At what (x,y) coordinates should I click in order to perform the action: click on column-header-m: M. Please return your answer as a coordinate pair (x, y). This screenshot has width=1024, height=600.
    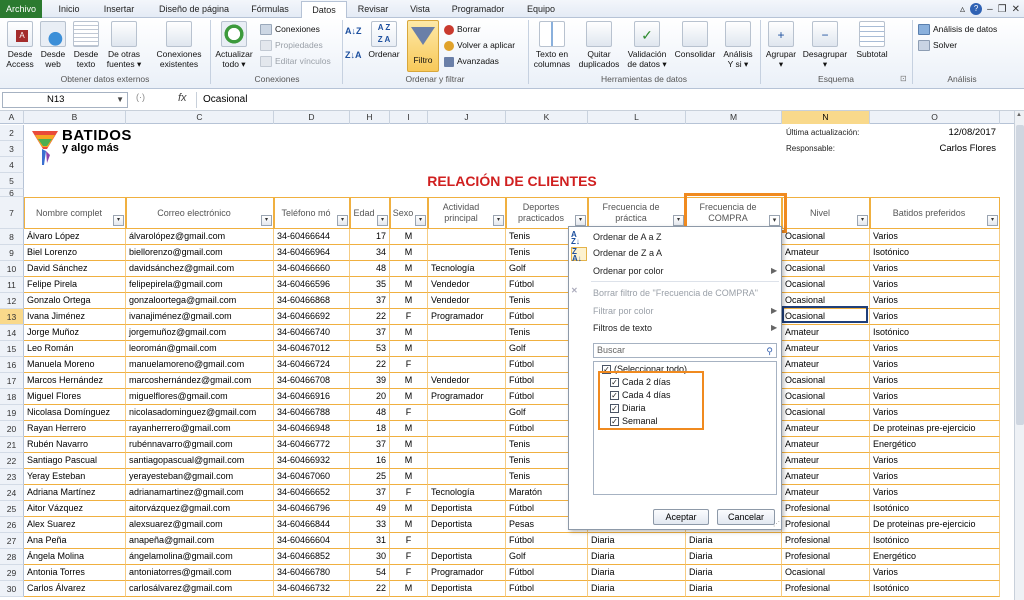
    Looking at the image, I should click on (734, 117).